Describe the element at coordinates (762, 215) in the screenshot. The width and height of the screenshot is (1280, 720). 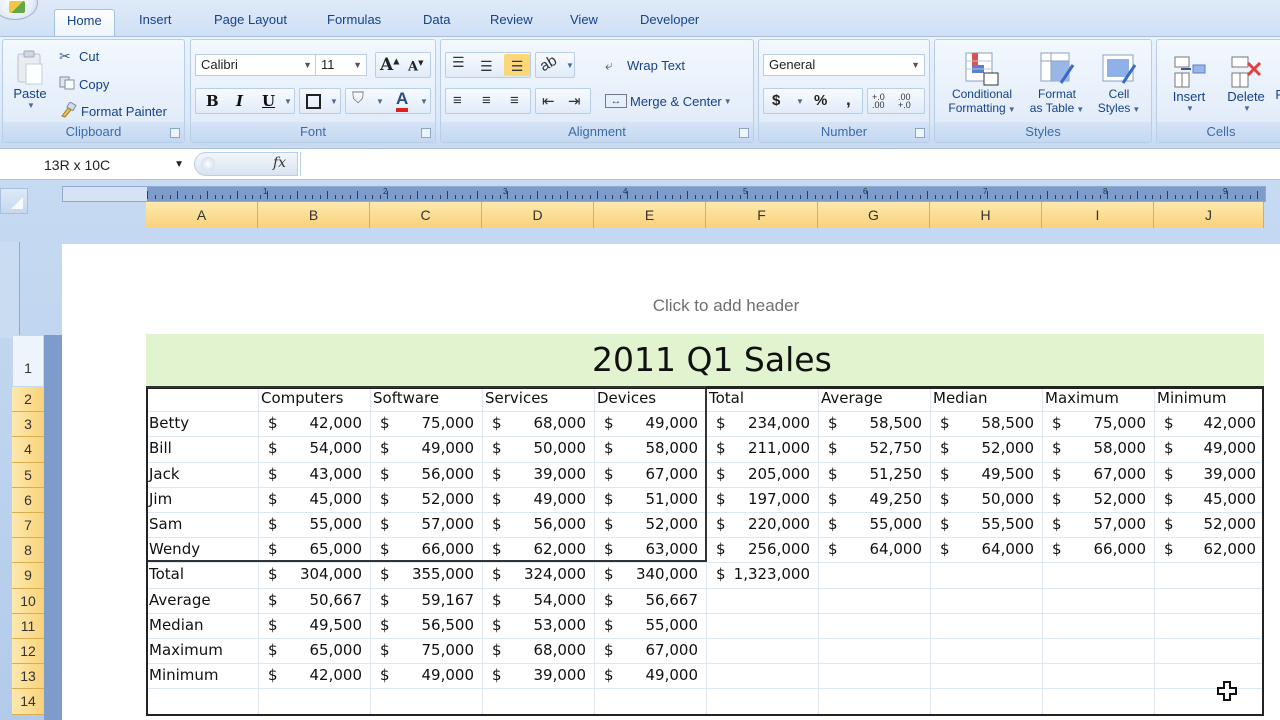
I see `column-header-f: F` at that location.